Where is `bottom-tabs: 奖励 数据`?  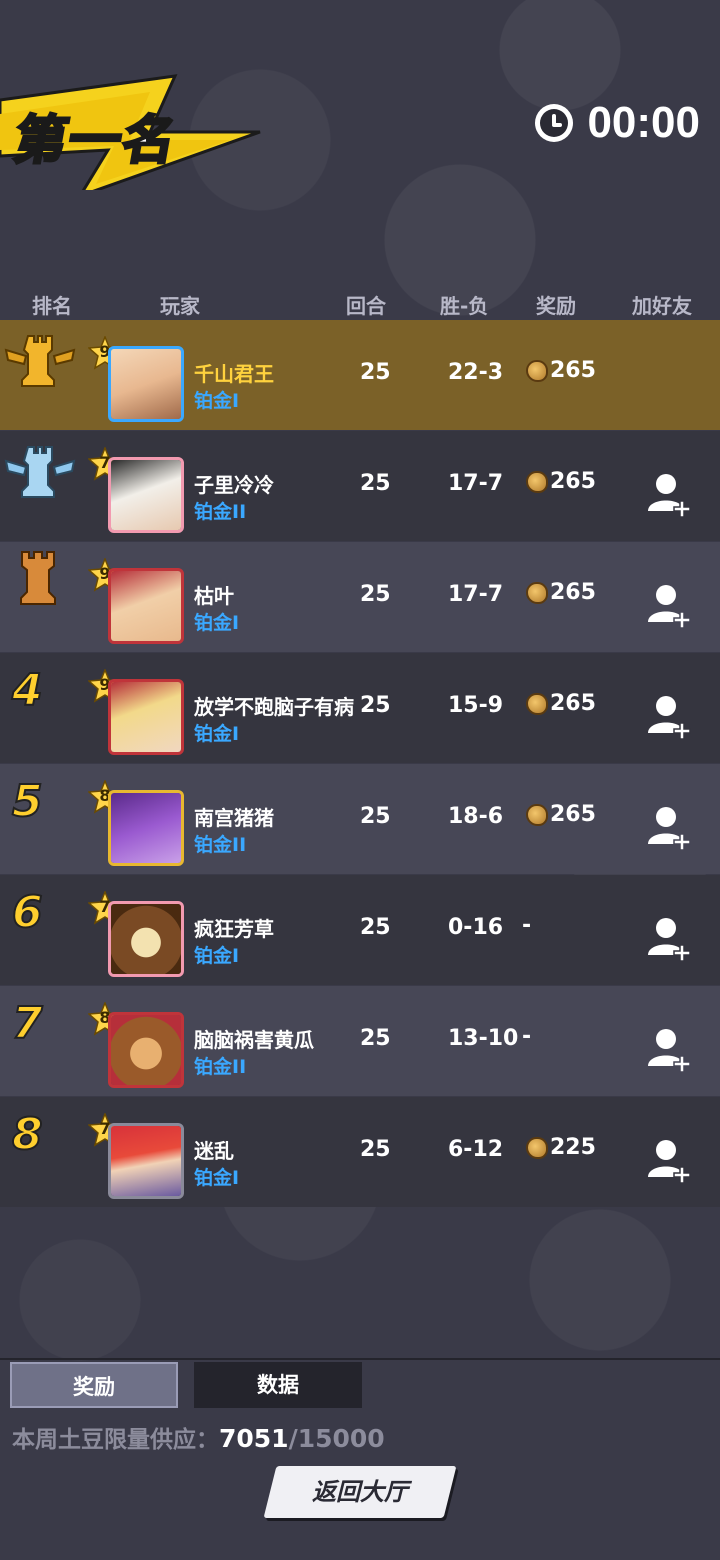
bottom-tabs: 奖励 数据 is located at coordinates (360, 1385).